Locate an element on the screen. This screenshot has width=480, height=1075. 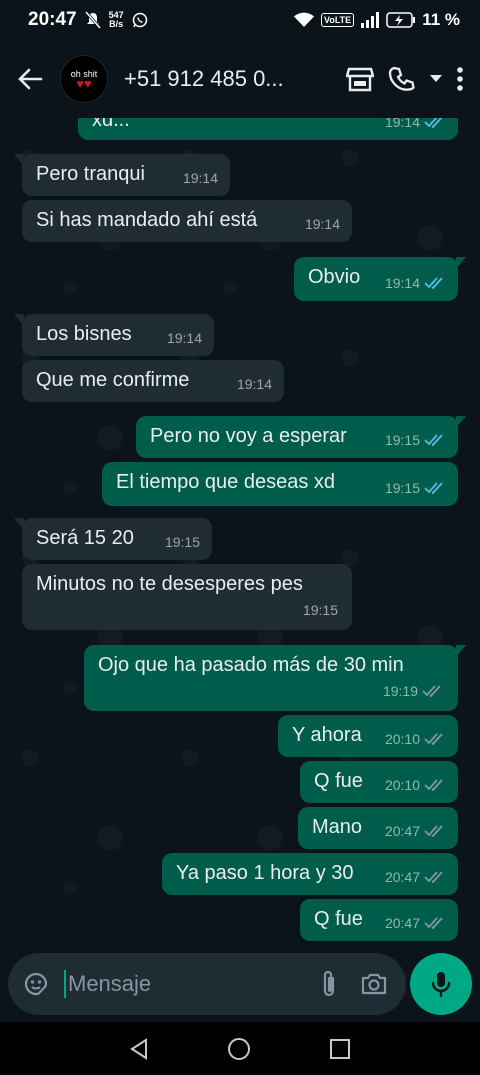
triangle-back-icon is located at coordinates (138, 1048).